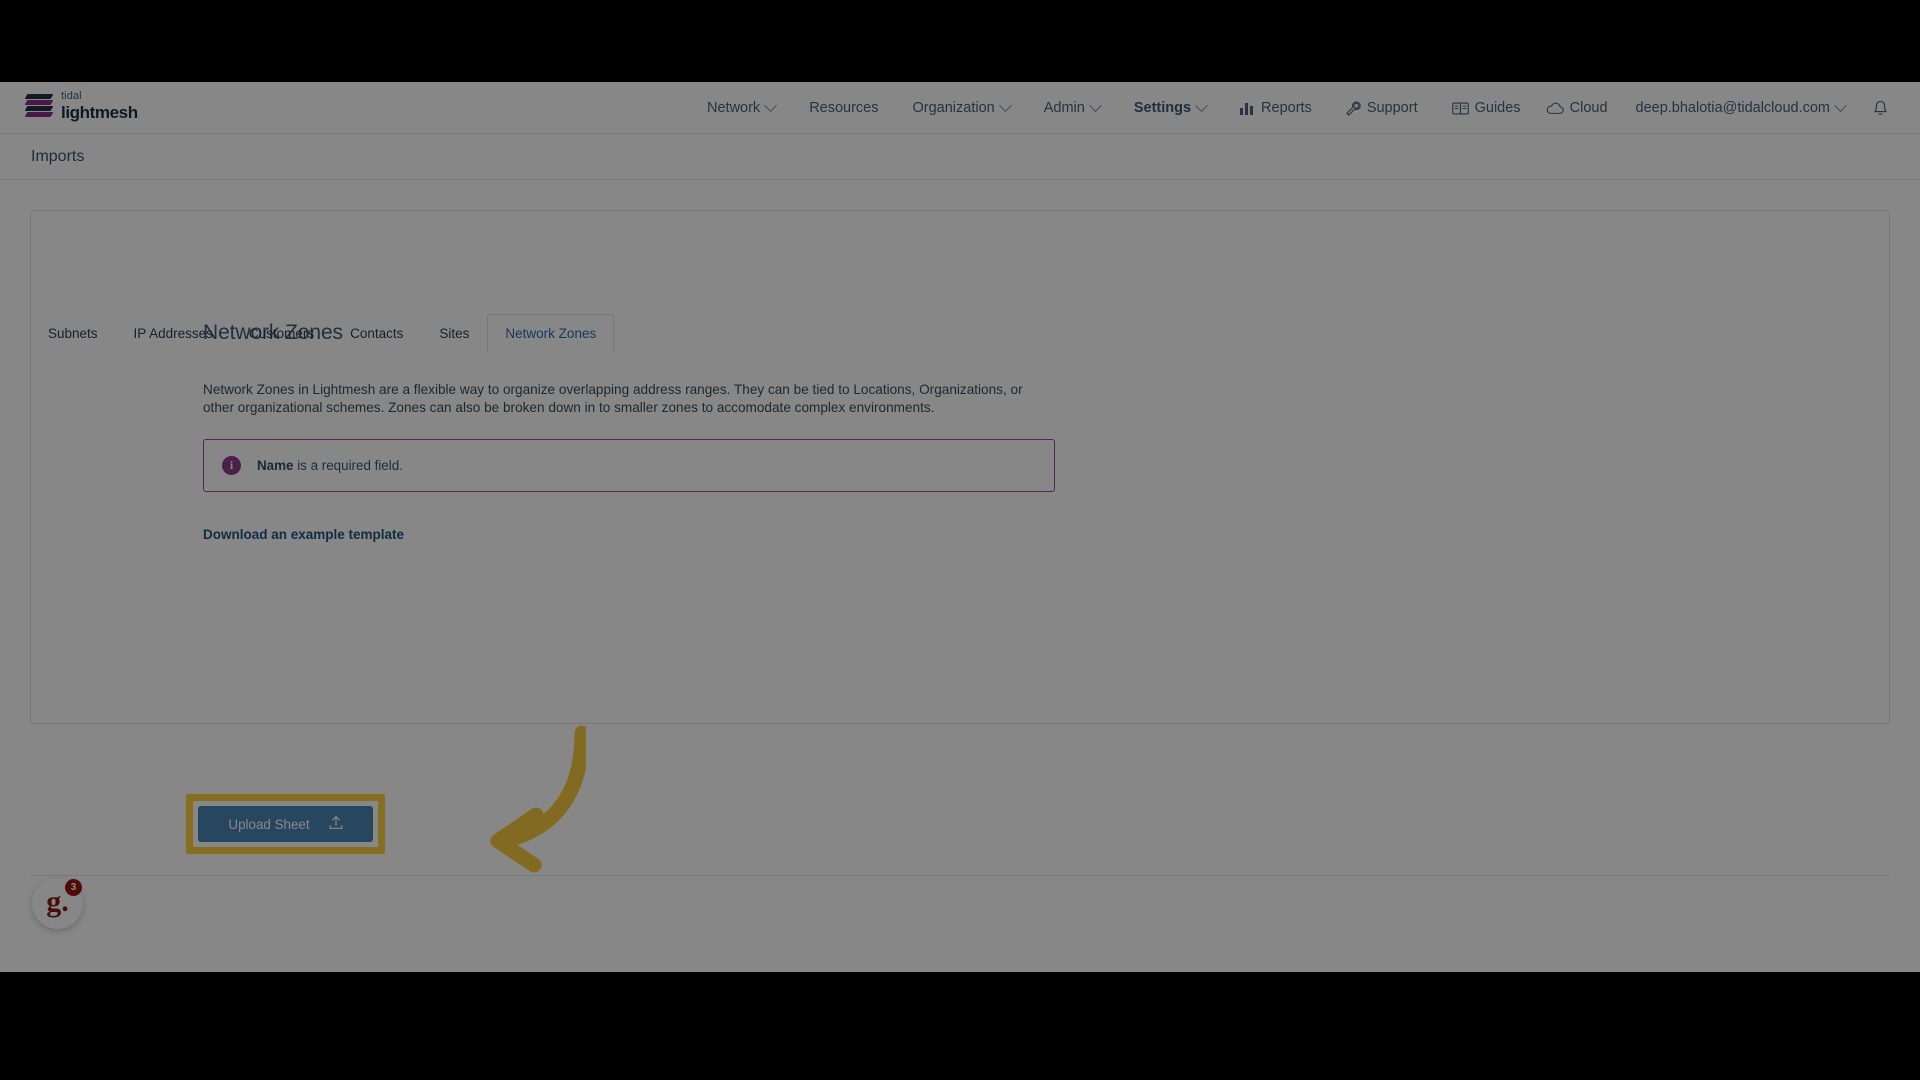 This screenshot has width=1920, height=1080. I want to click on brand-logo: tidal lightmesh, so click(81, 106).